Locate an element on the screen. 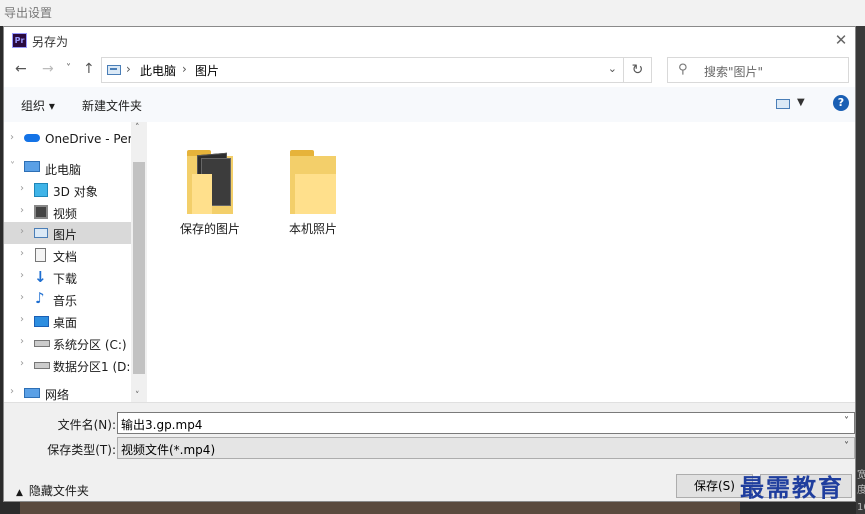 Image resolution: width=865 pixels, height=514 pixels. view-dropdown: ▼ is located at coordinates (801, 102).